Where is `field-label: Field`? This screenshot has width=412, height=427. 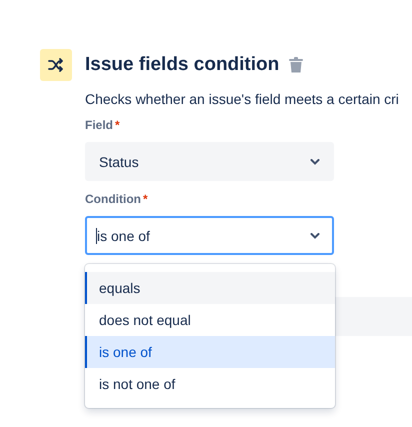
field-label: Field is located at coordinates (99, 125).